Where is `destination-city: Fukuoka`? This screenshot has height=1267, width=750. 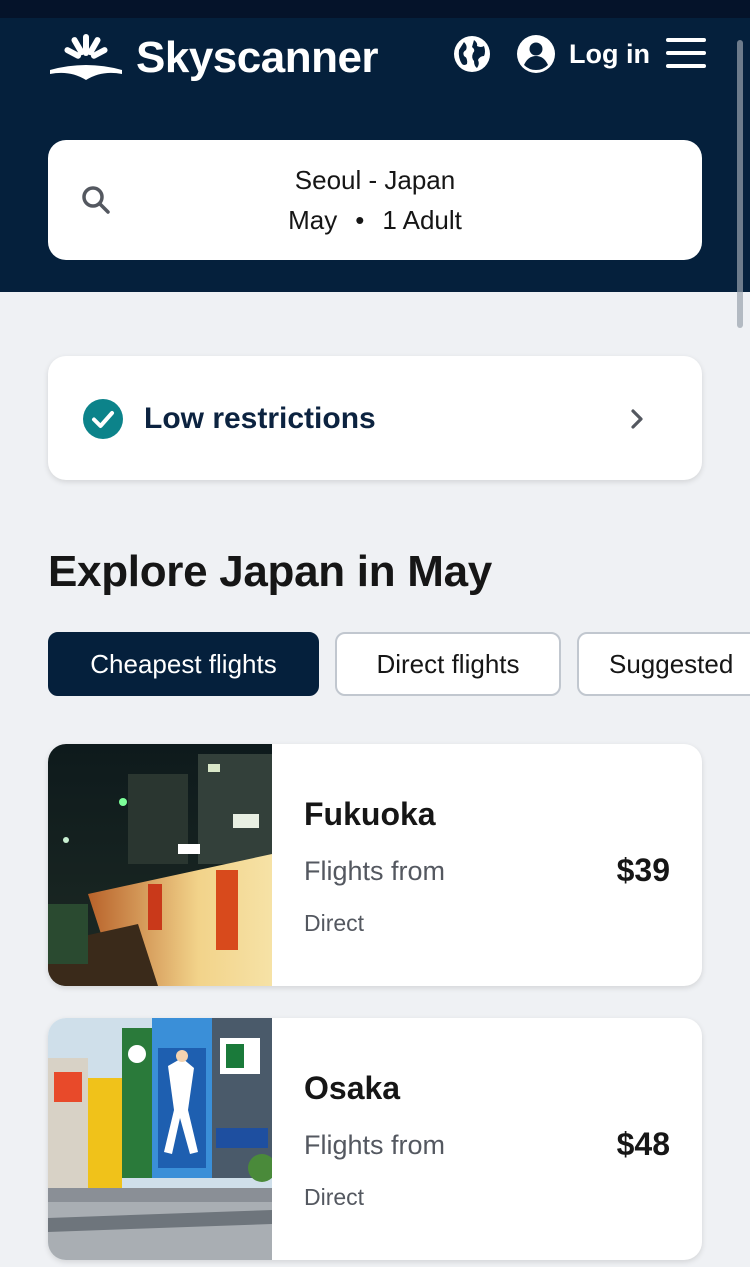 destination-city: Fukuoka is located at coordinates (370, 814).